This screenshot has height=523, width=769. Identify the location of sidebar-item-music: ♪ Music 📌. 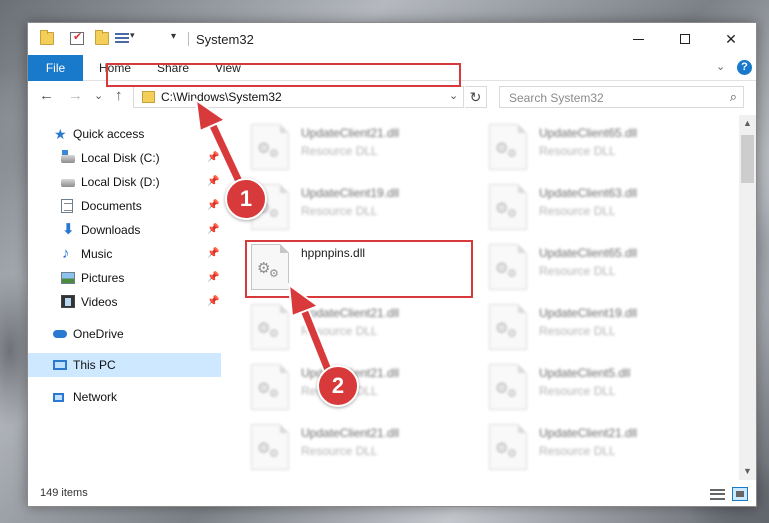
(124, 254).